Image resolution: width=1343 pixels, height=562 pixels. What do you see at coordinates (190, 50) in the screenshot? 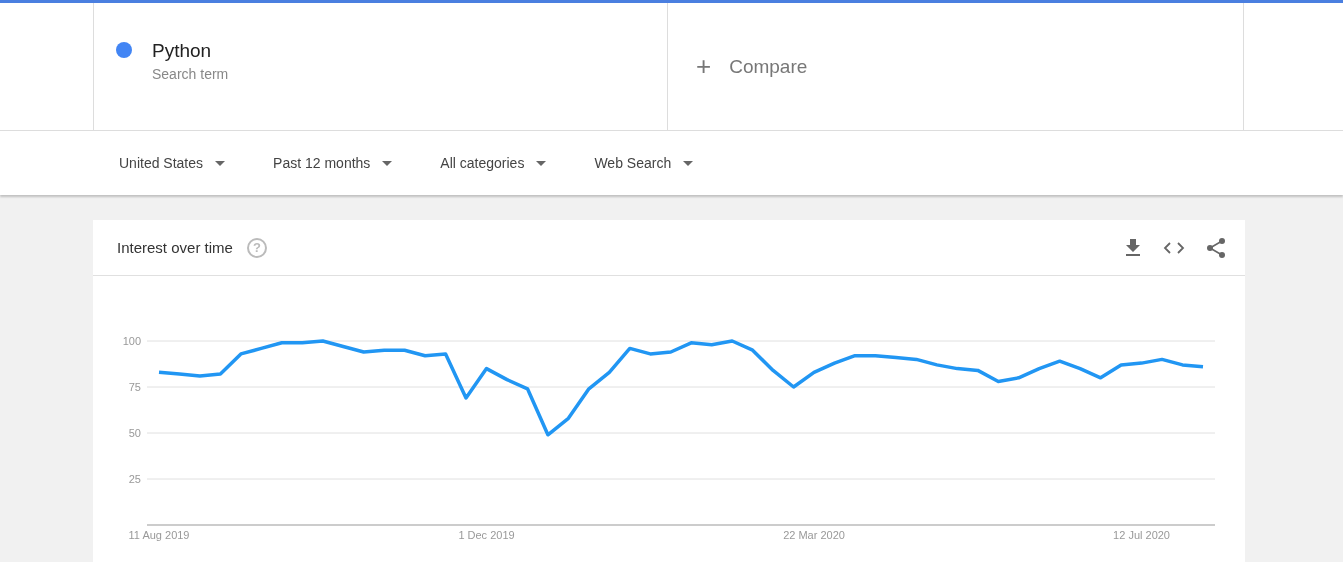
I see `search-term-name: Python` at bounding box center [190, 50].